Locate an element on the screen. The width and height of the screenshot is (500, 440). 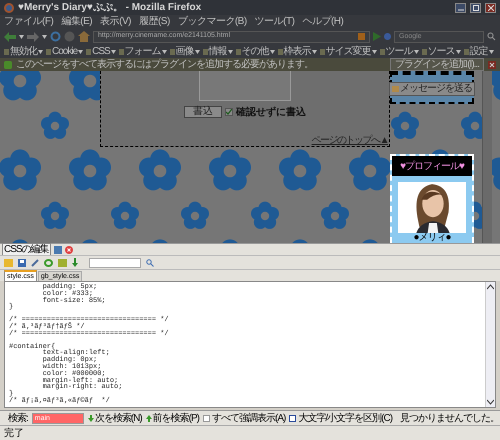
checkbox-label: 大文字/小文字を区別(C) is located at coordinates (345, 418).